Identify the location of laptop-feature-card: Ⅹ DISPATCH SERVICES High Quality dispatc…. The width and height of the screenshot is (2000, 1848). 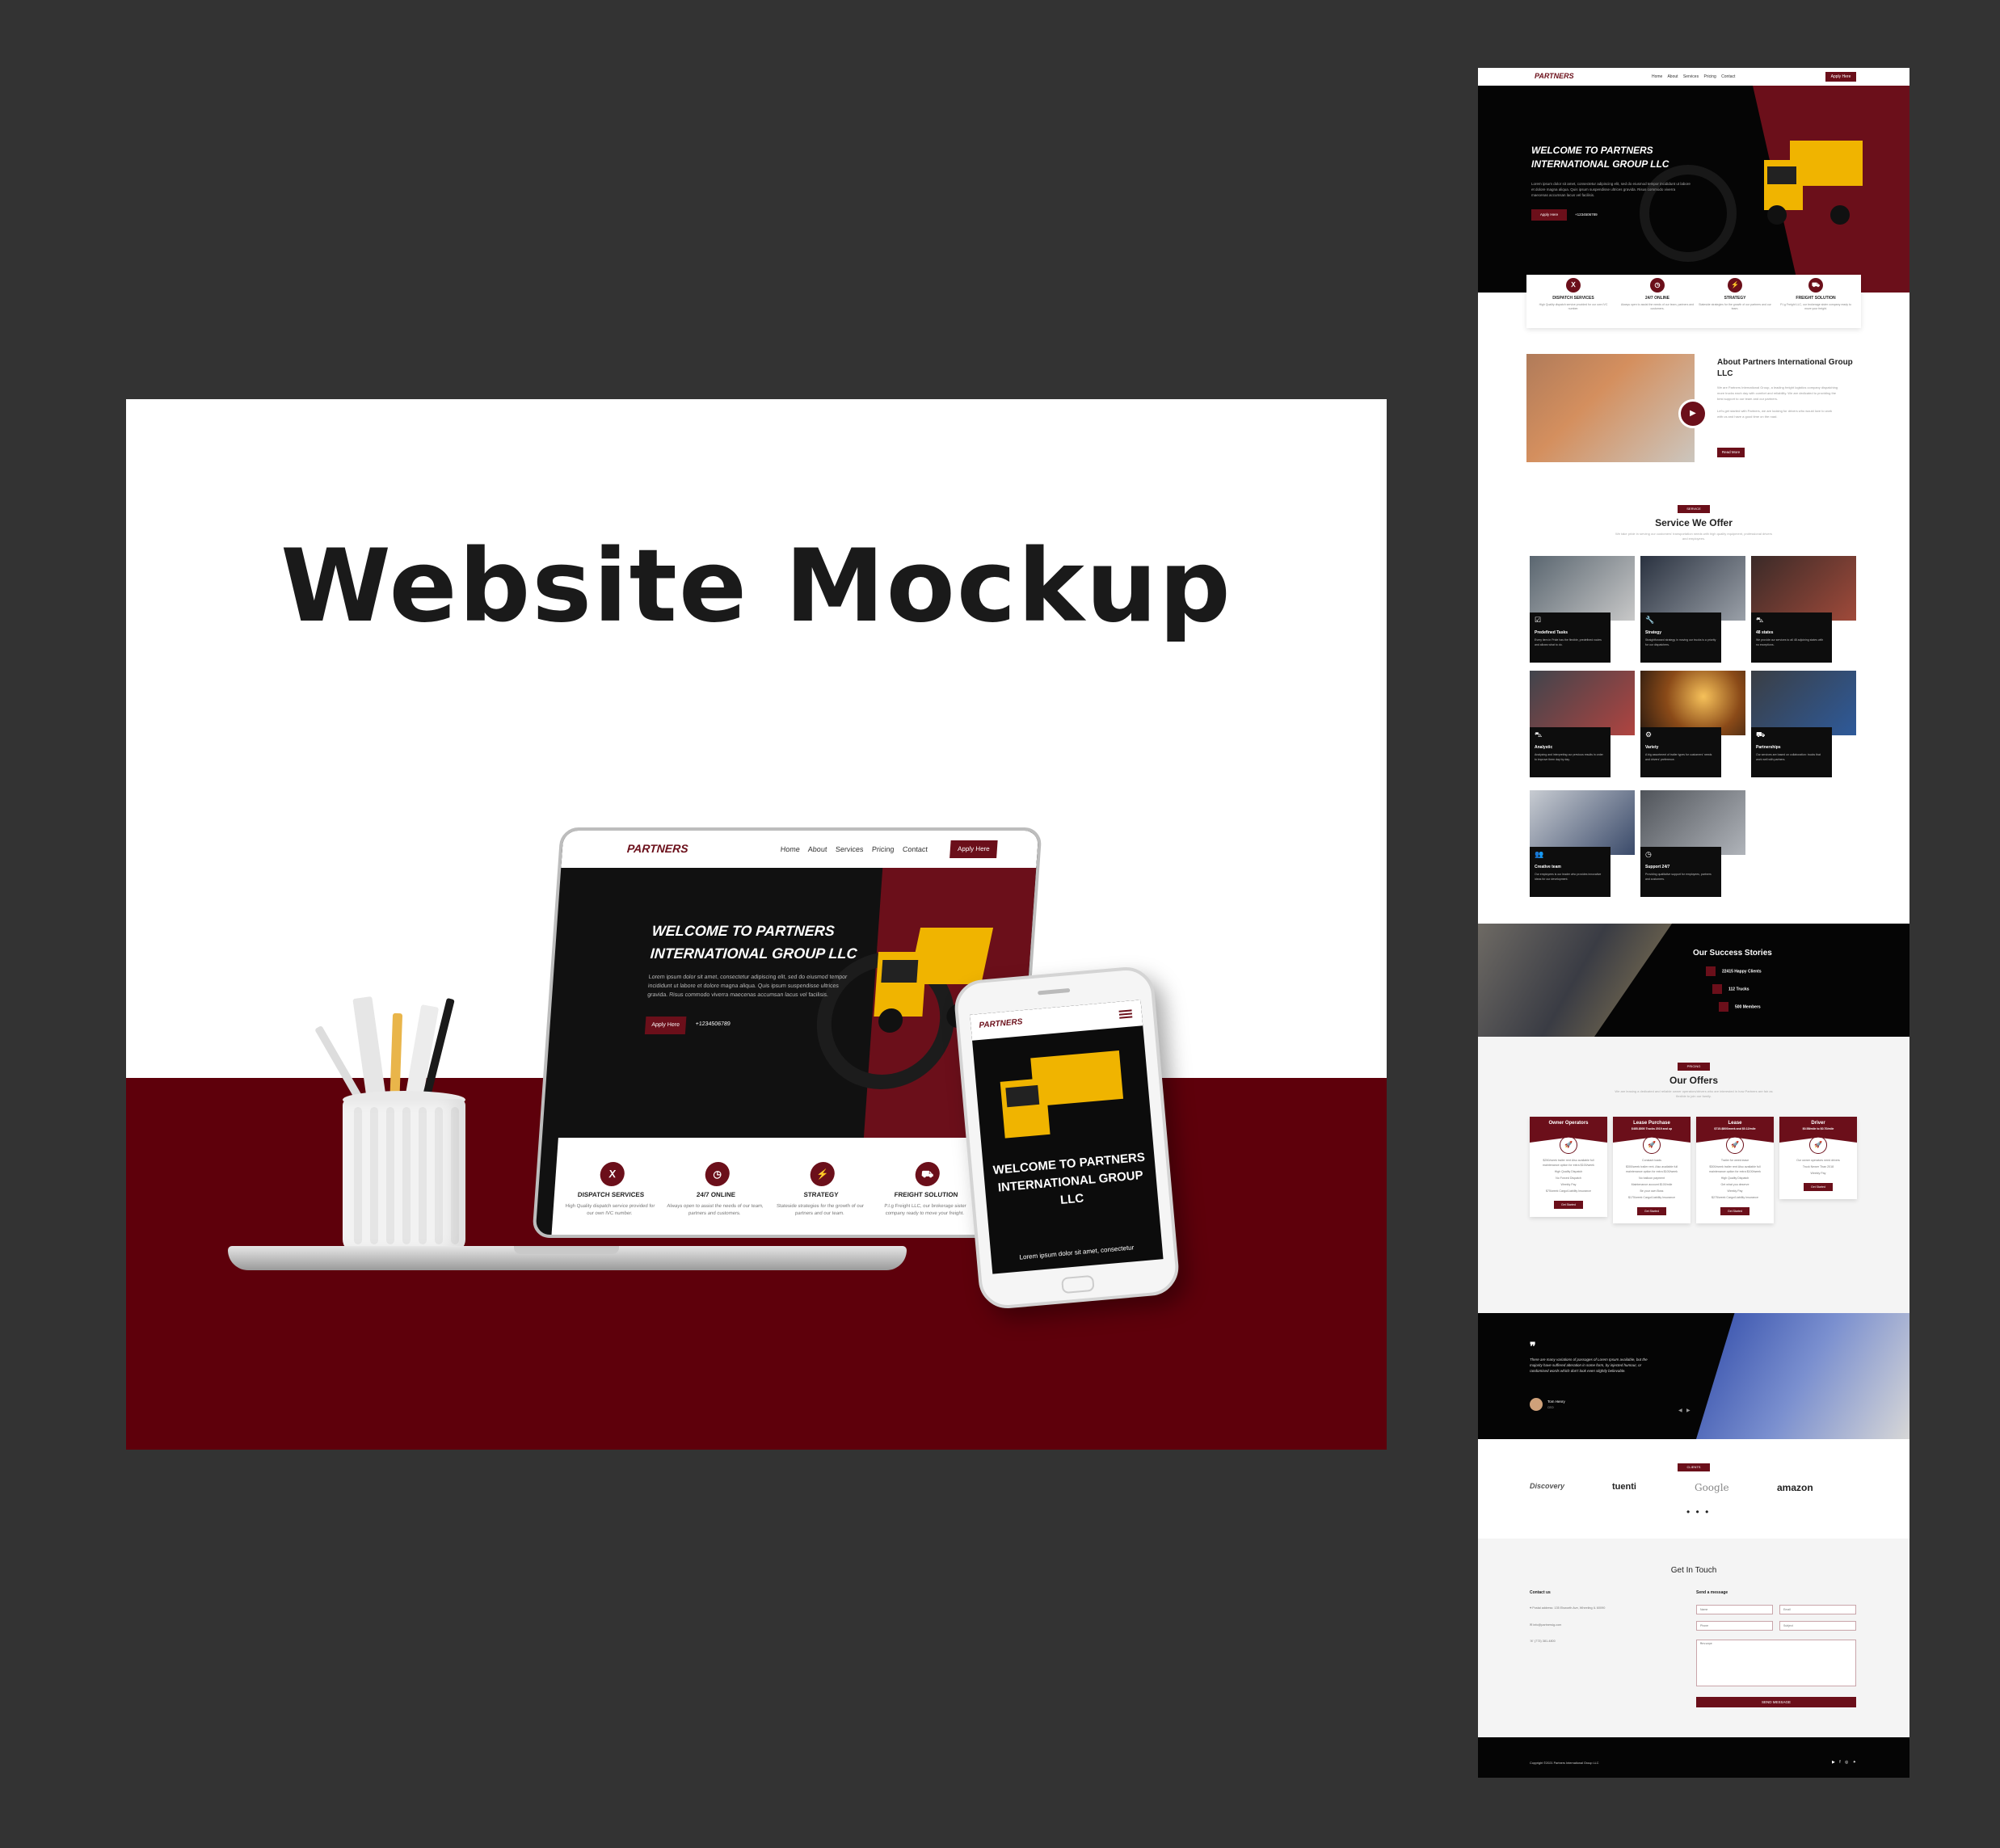
(611, 1190).